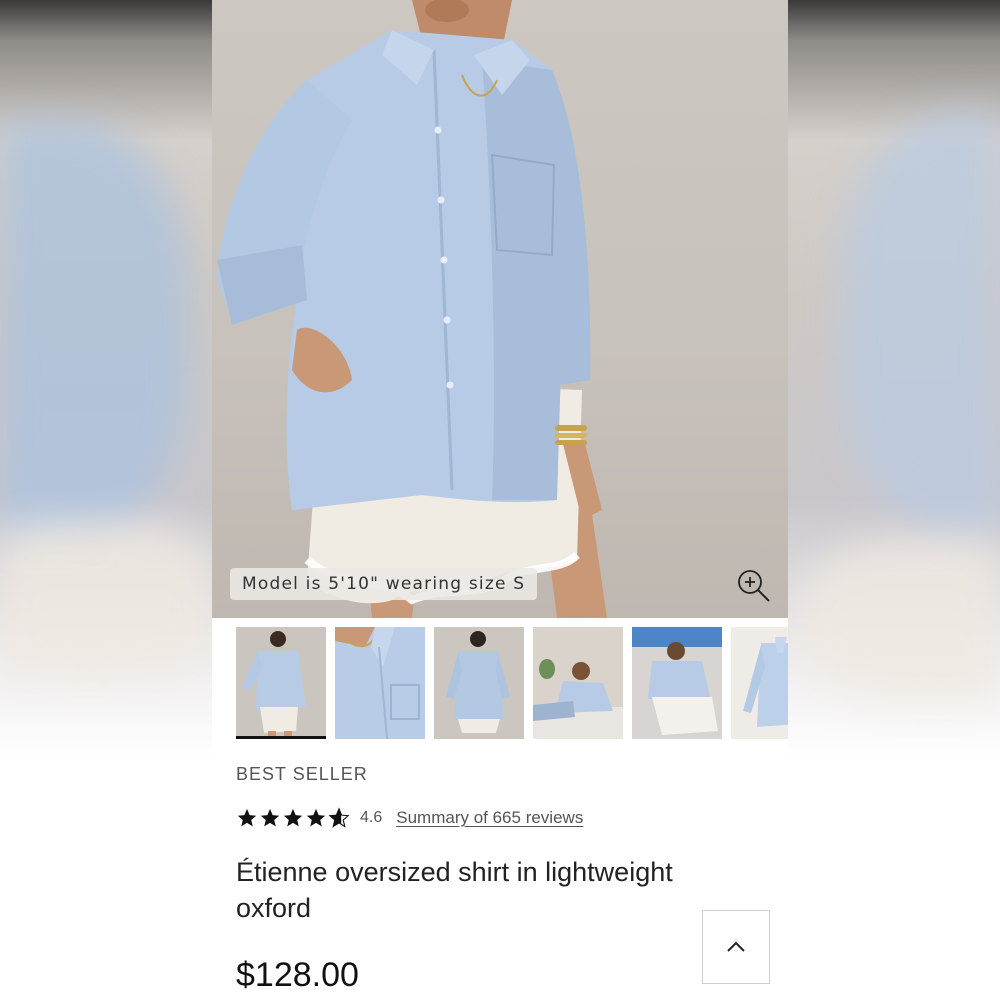 The width and height of the screenshot is (1000, 1000). I want to click on zoom-in-icon, so click(754, 586).